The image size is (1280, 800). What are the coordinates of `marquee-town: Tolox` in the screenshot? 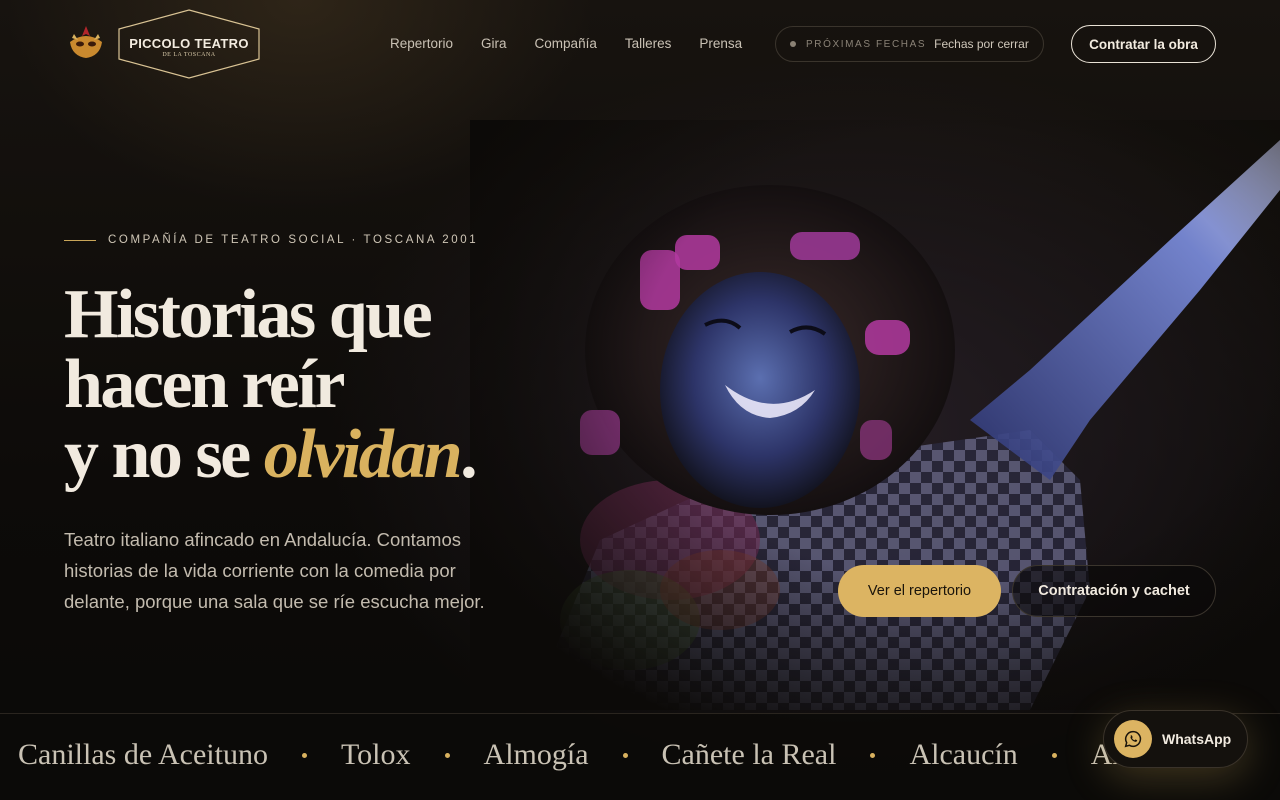 It's located at (375, 754).